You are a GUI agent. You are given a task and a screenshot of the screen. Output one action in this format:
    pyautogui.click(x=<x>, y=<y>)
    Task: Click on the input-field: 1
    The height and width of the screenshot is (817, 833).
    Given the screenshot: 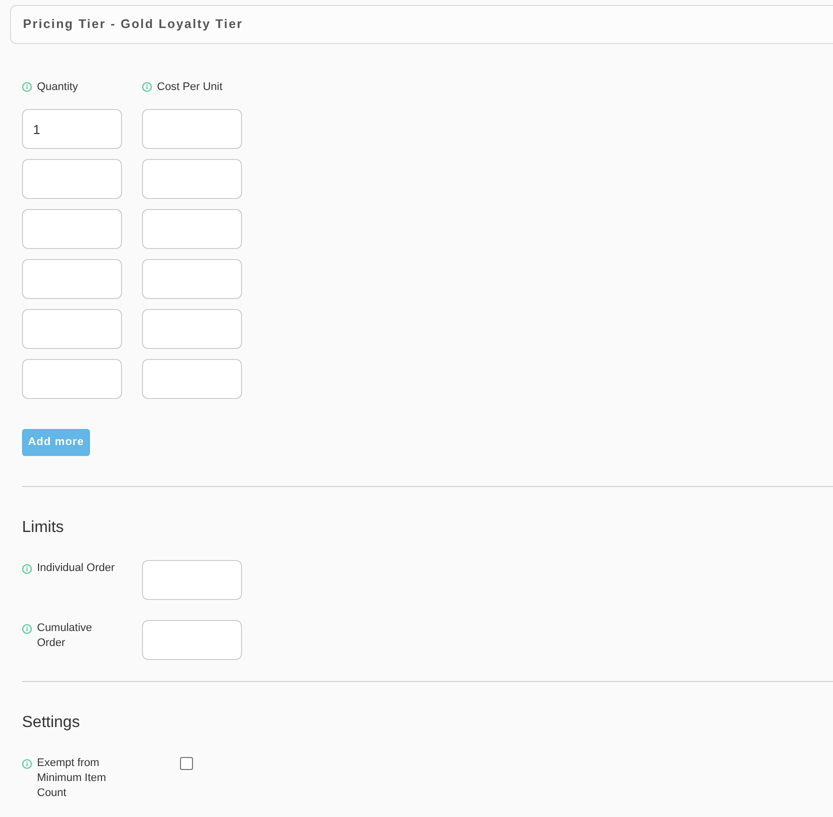 What is the action you would take?
    pyautogui.click(x=72, y=129)
    